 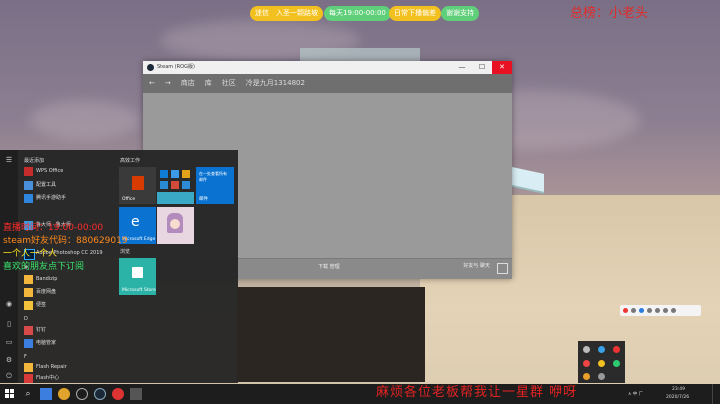 I want to click on chrome-icon, so click(x=64, y=394).